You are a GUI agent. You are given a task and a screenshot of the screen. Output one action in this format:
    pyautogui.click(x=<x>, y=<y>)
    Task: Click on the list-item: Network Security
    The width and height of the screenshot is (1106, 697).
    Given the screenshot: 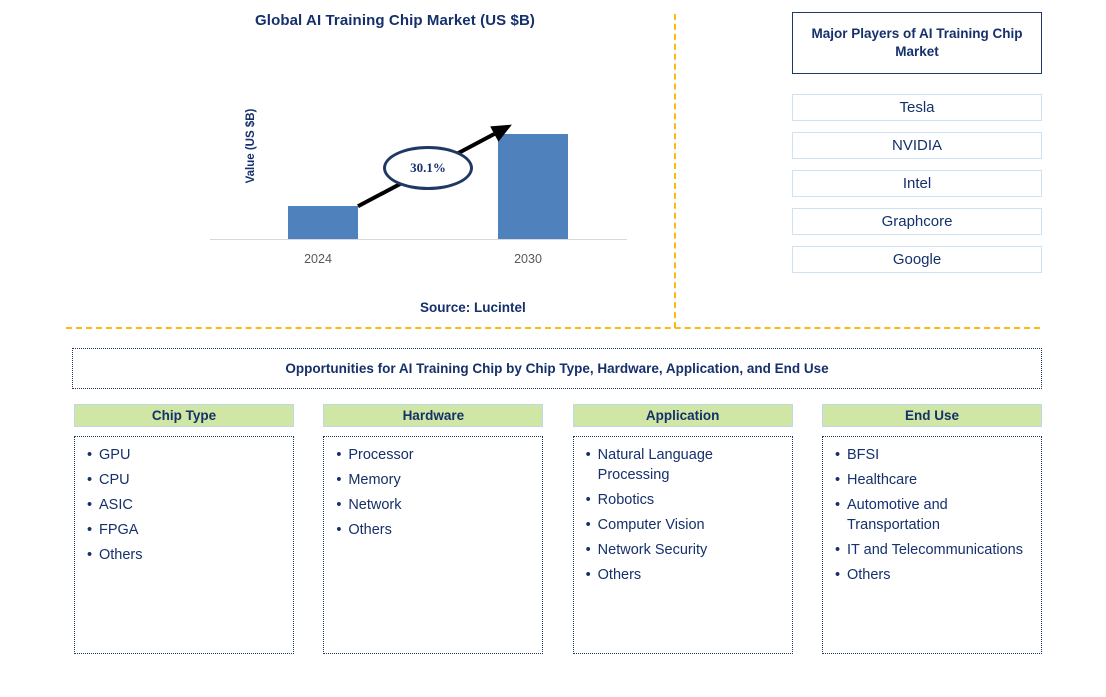 What is the action you would take?
    pyautogui.click(x=684, y=550)
    